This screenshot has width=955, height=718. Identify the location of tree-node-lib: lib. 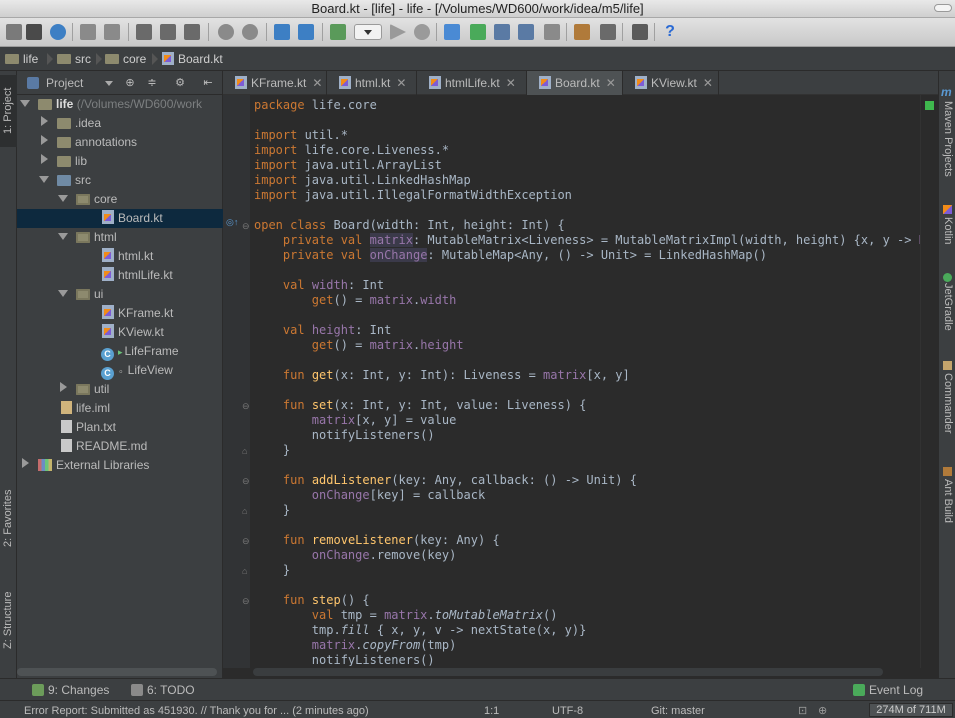
(120, 161).